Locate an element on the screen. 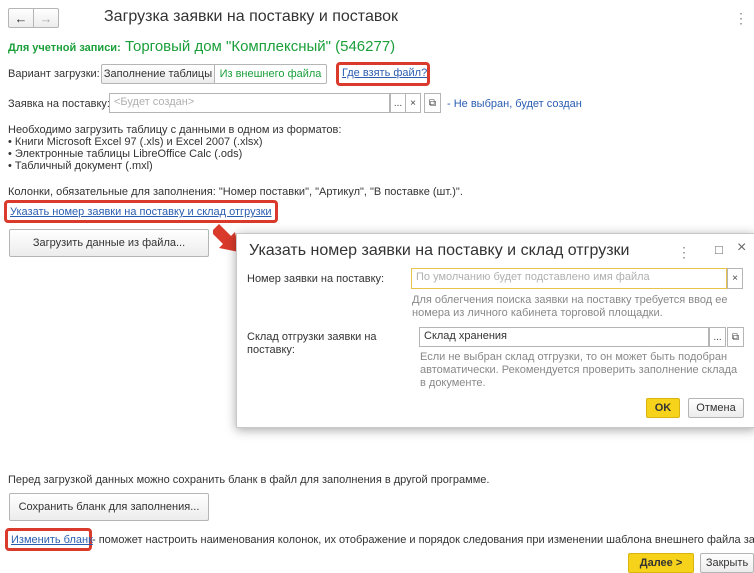 Image resolution: width=754 pixels, height=573 pixels. dialog-order-label: Номер заявки на поставку: is located at coordinates (316, 279).